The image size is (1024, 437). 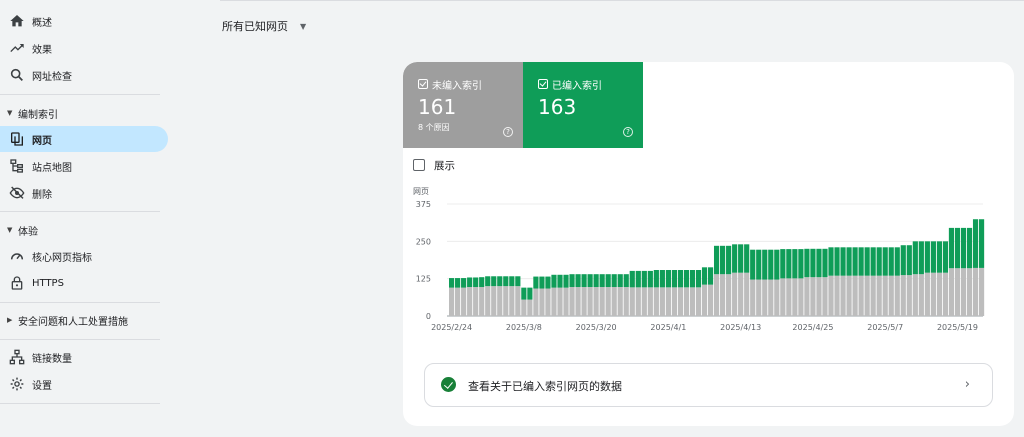 I want to click on data-link-label: 查看关于已编入索引网页的数据, so click(x=545, y=386).